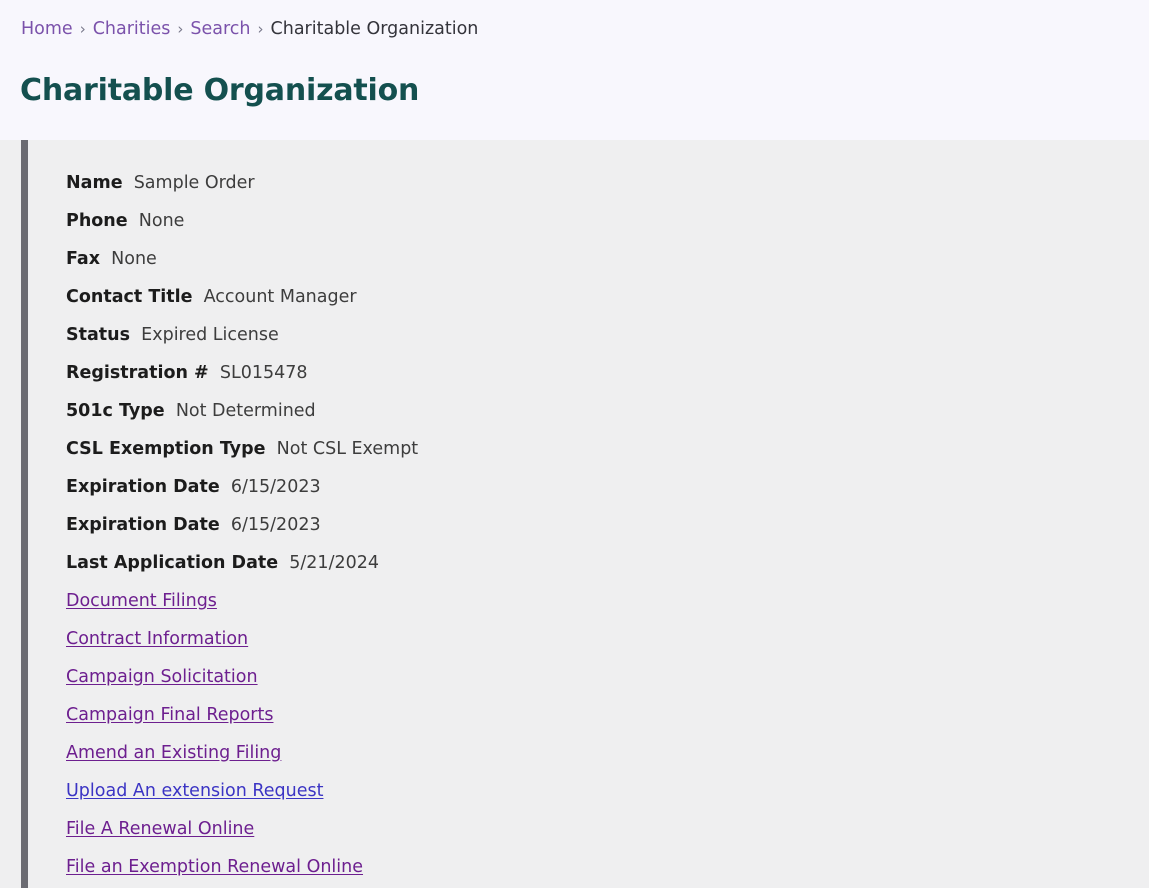  What do you see at coordinates (169, 715) in the screenshot?
I see `detail-link-campaign-final-reports: Campaign Final Reports` at bounding box center [169, 715].